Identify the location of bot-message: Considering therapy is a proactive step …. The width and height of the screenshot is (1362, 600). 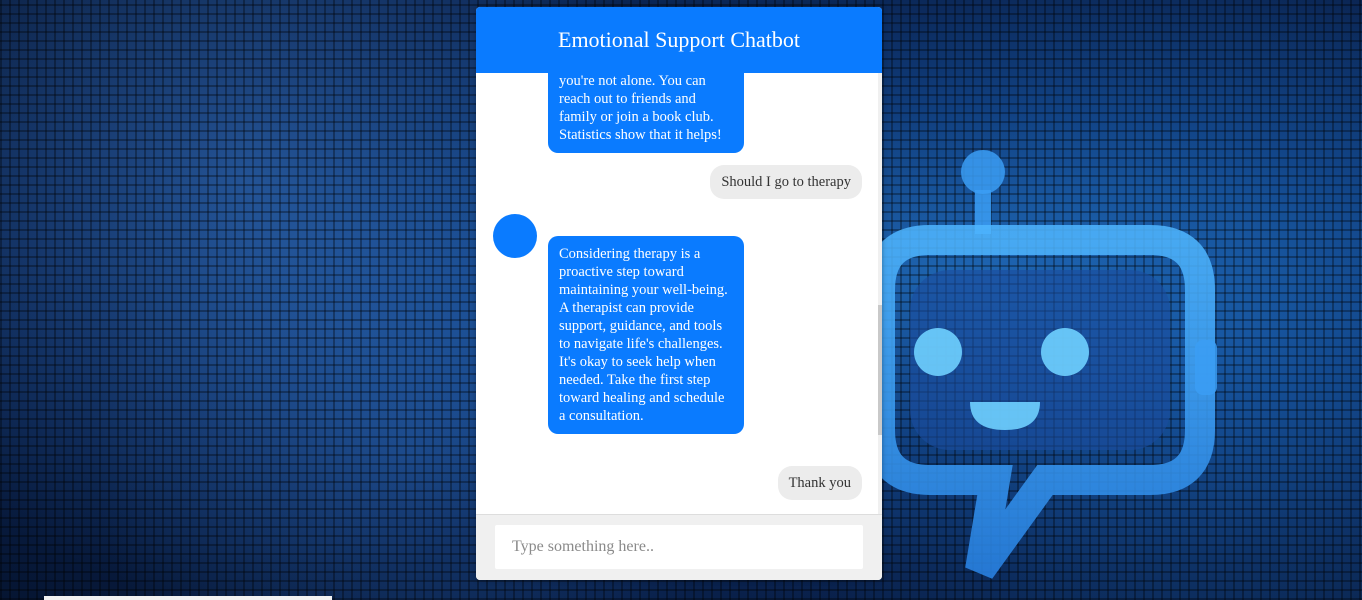
(646, 335).